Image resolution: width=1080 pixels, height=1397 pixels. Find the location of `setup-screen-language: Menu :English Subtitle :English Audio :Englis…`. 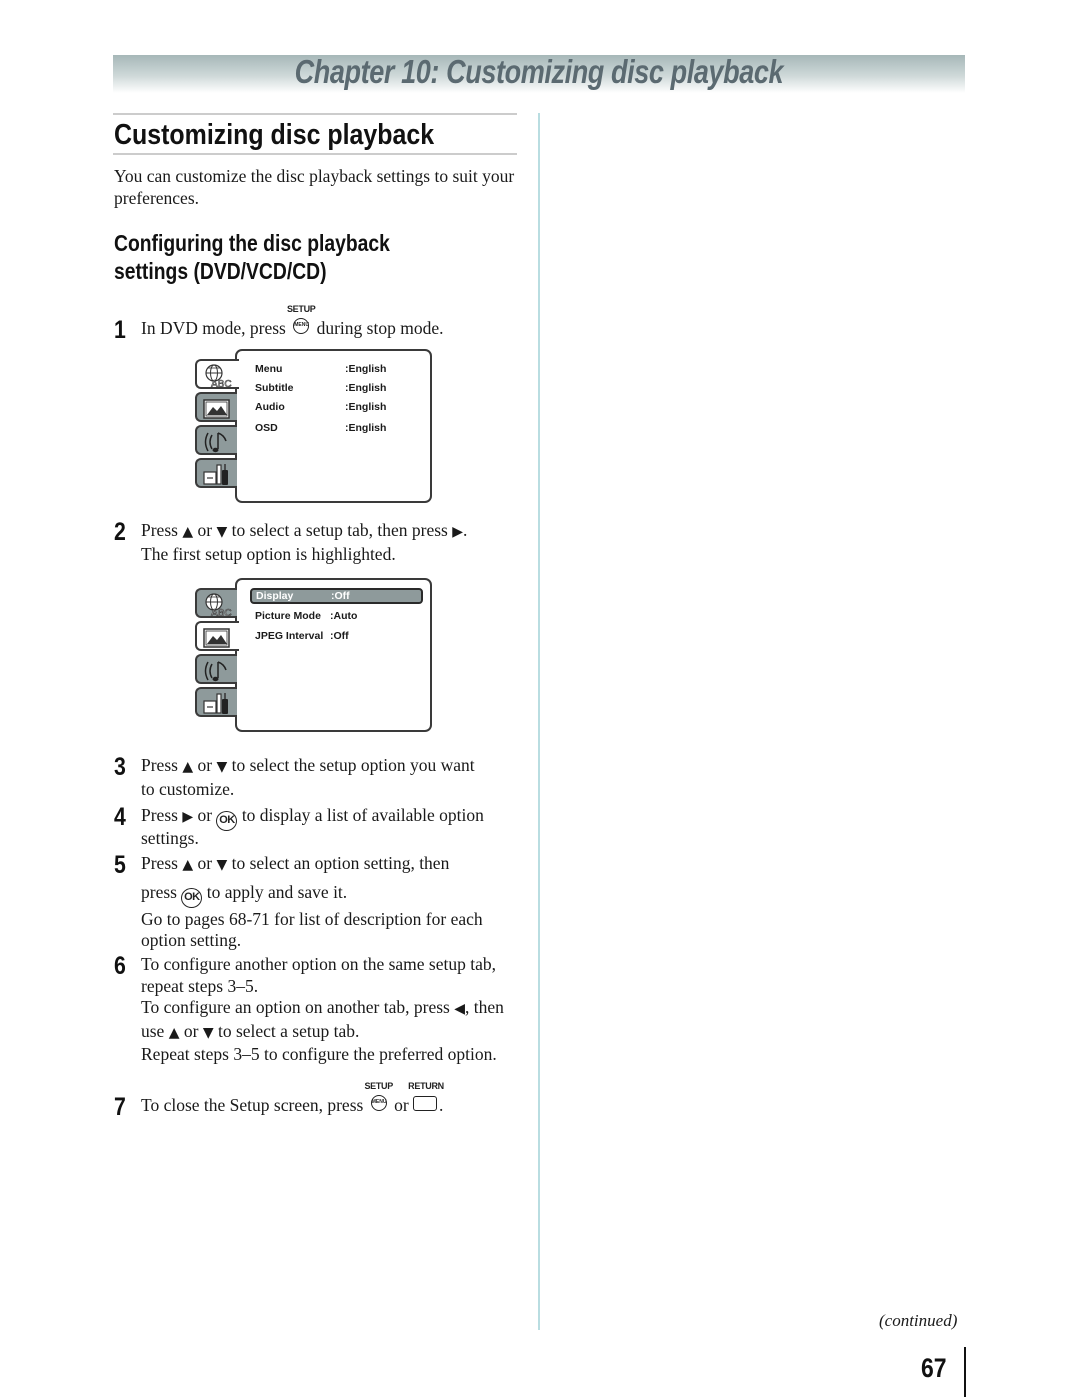

setup-screen-language: Menu :English Subtitle :English Audio :Englis… is located at coordinates (314, 426).